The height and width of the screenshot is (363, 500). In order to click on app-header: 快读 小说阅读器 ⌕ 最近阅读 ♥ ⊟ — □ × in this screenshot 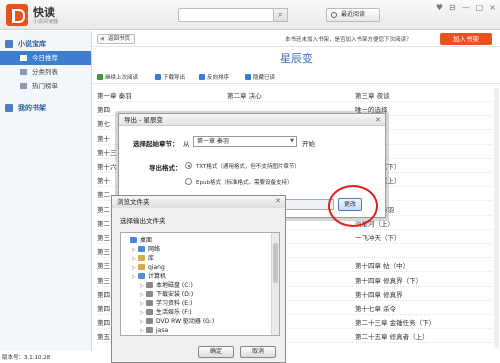, I will do `click(250, 15)`.